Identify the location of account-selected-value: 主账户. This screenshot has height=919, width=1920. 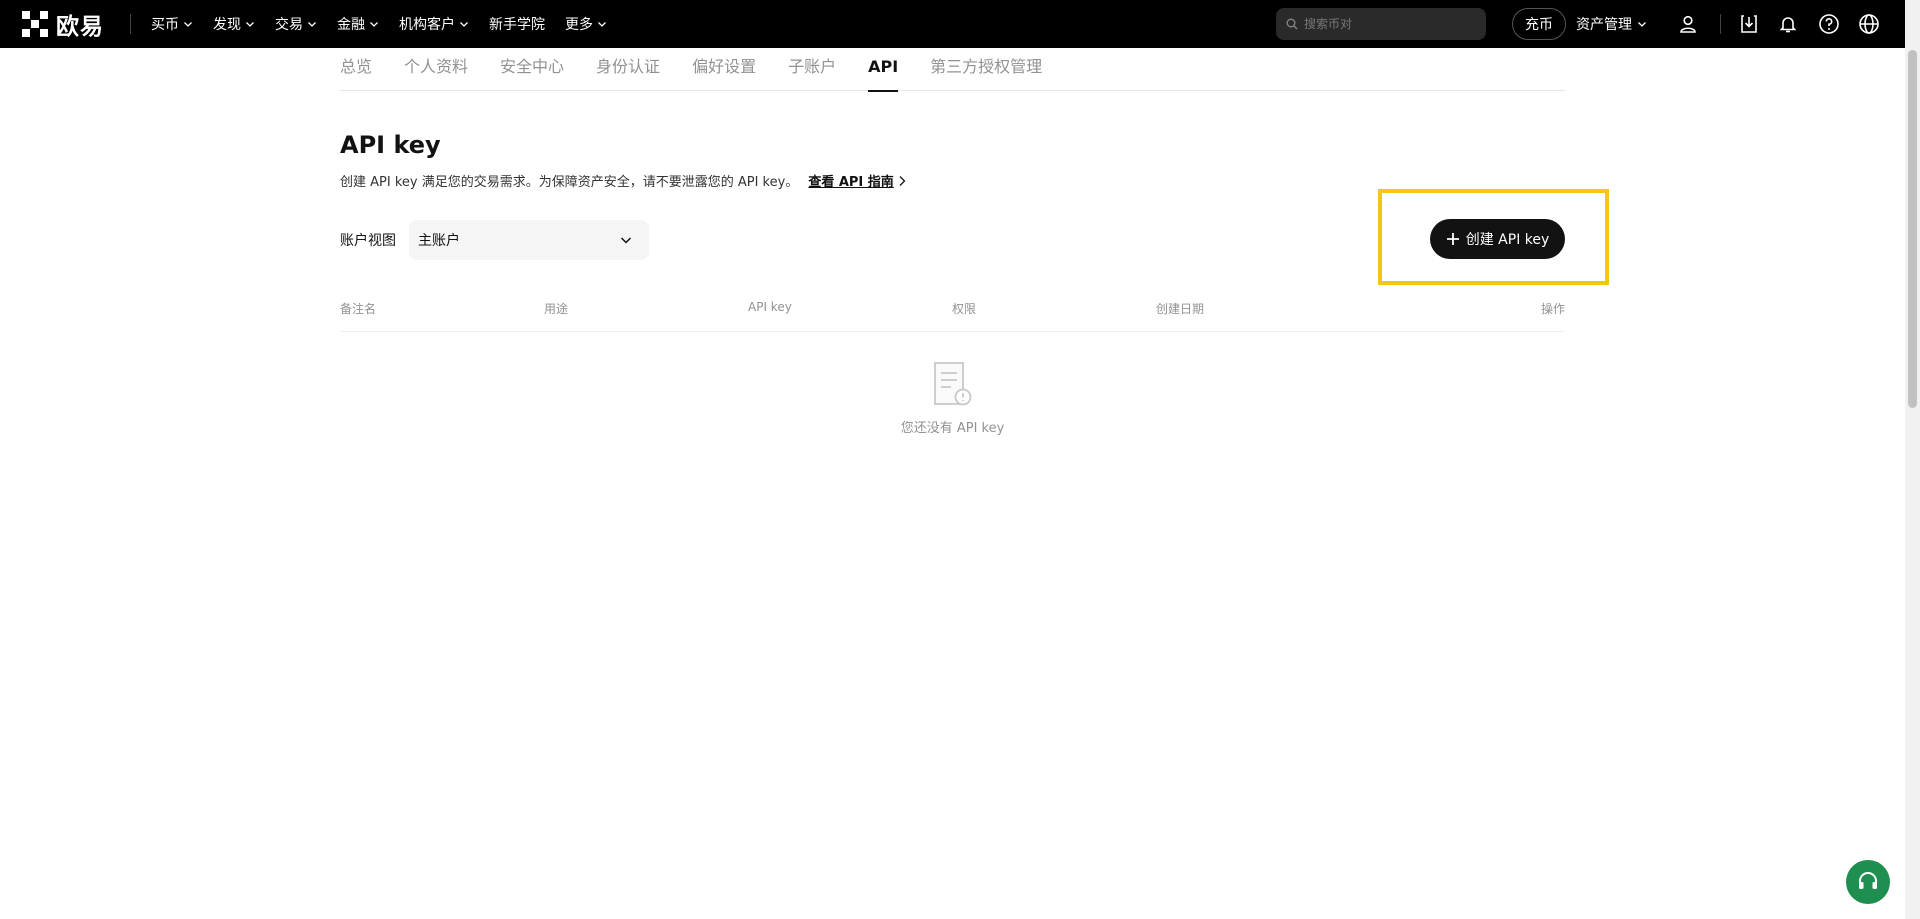
(439, 241).